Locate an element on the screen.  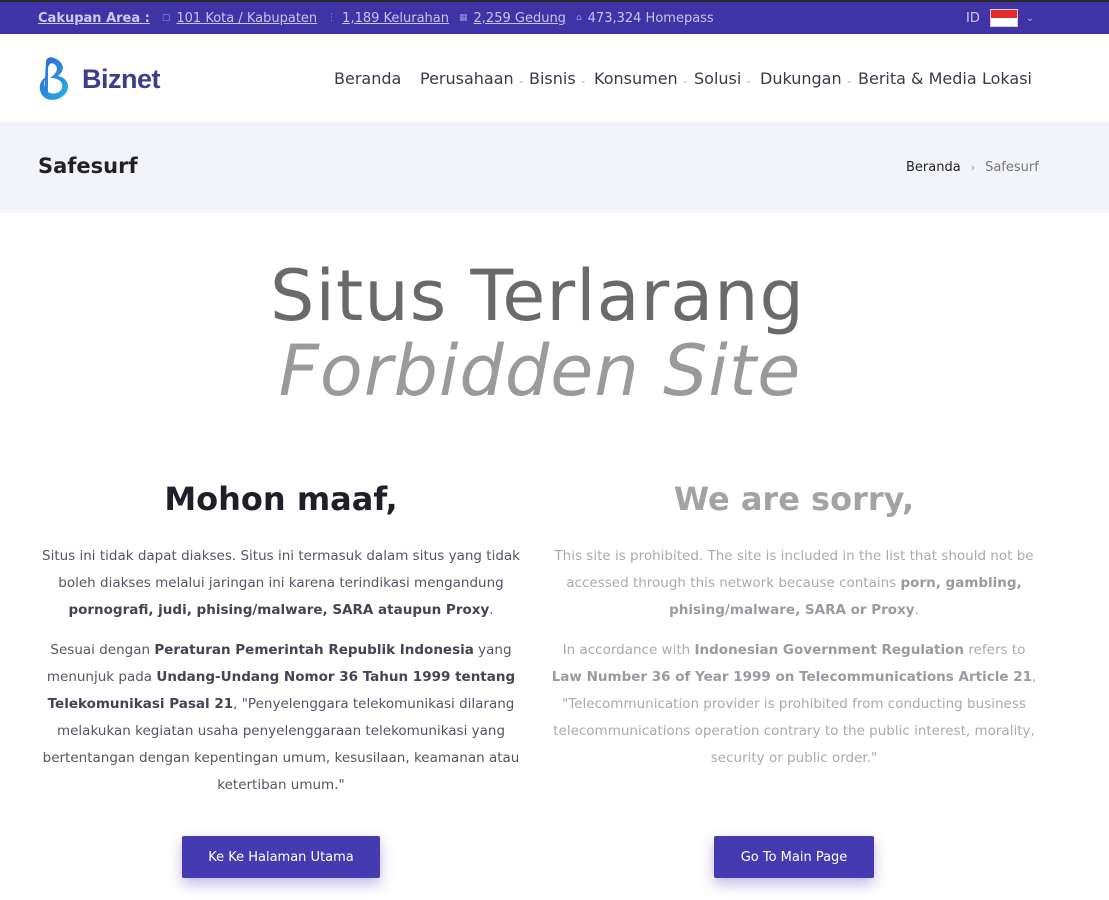
coverage-cities-text: 101 Kota / Kabupaten is located at coordinates (247, 18).